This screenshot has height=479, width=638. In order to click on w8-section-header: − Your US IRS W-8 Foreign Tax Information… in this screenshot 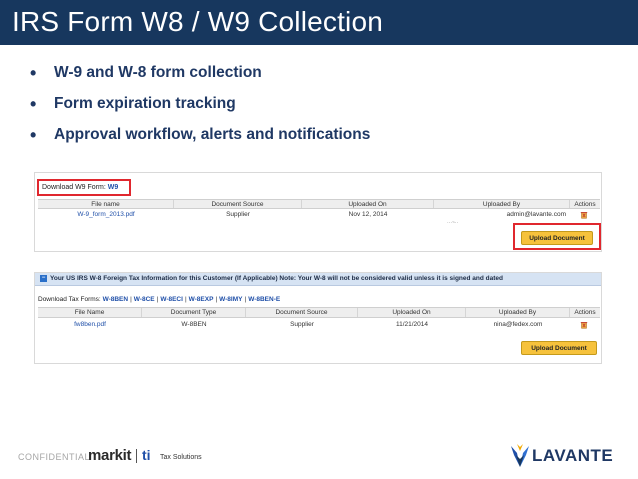, I will do `click(318, 279)`.